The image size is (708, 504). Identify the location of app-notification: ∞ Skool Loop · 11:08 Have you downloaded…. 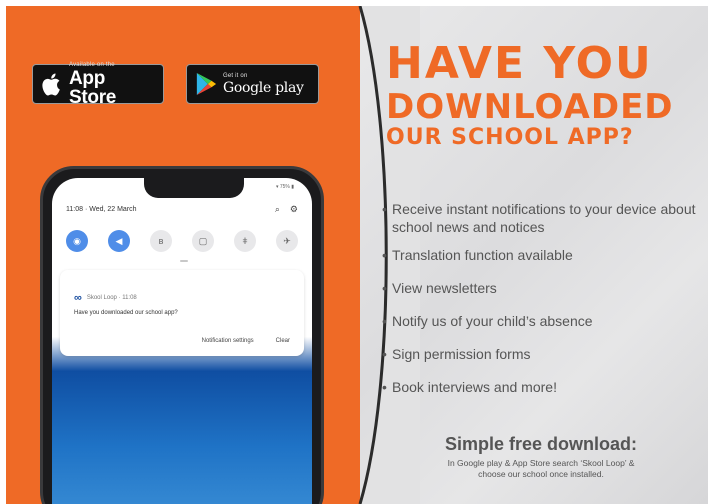
(182, 313).